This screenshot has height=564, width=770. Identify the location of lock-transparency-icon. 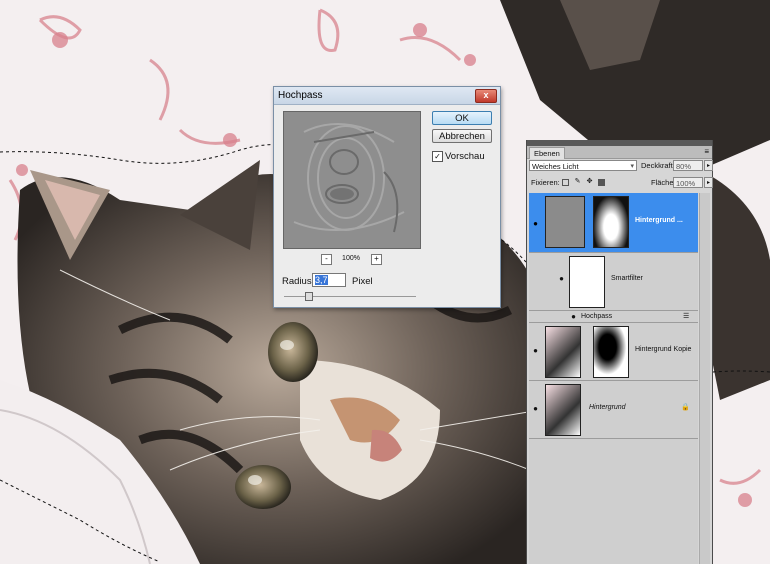
(565, 182).